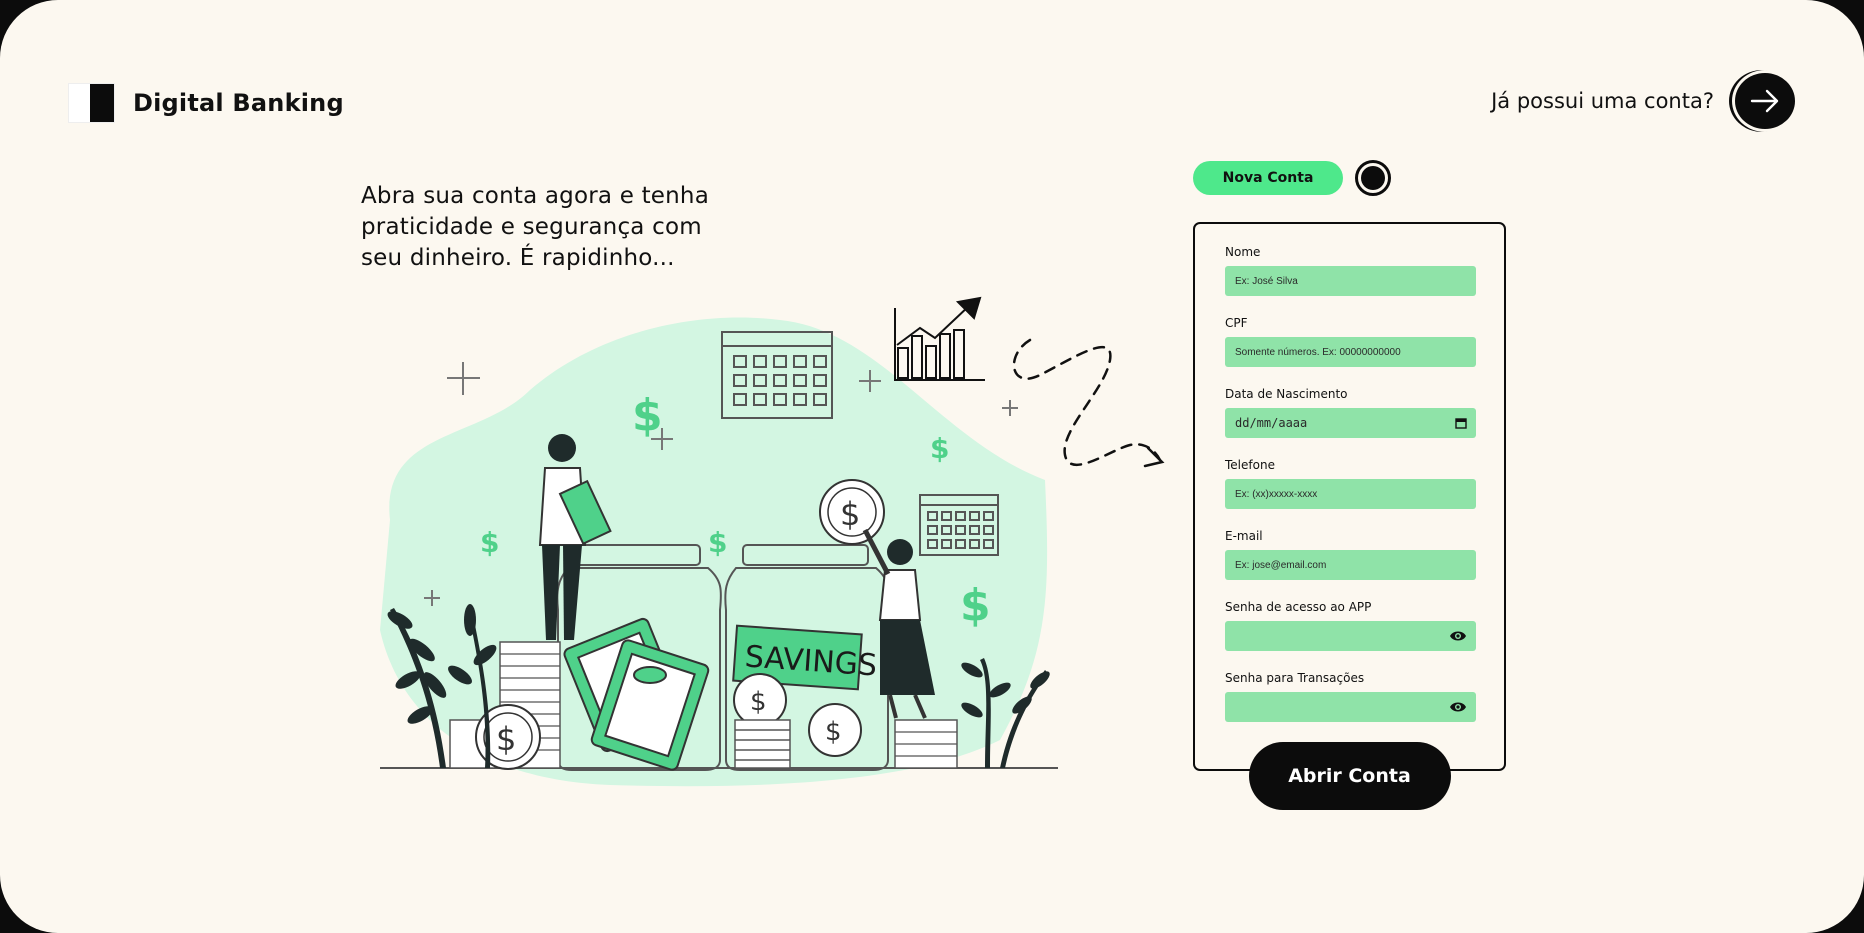 This screenshot has height=933, width=1864. What do you see at coordinates (1295, 678) in the screenshot?
I see `transaction-password-label: Senha para Transações` at bounding box center [1295, 678].